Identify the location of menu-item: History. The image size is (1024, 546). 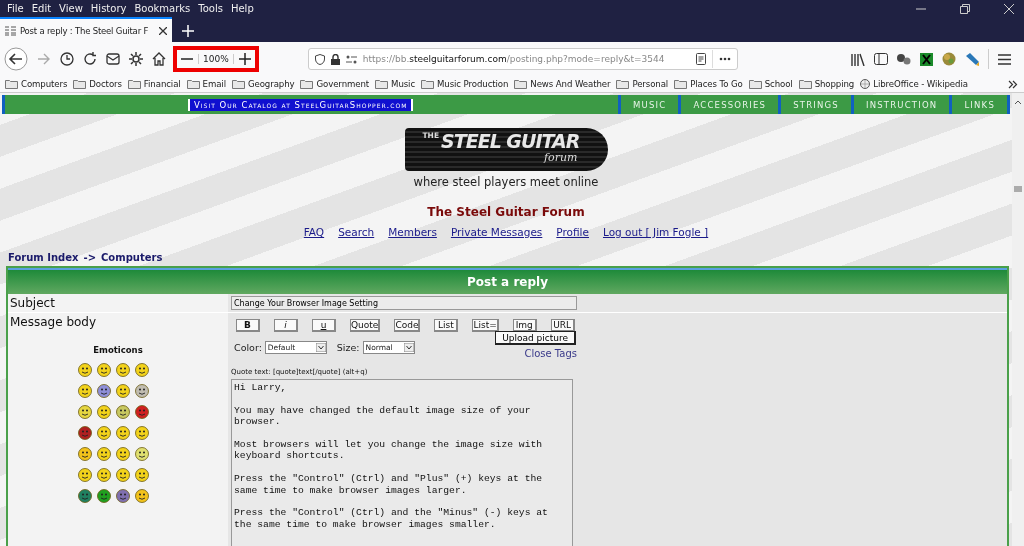
(108, 8).